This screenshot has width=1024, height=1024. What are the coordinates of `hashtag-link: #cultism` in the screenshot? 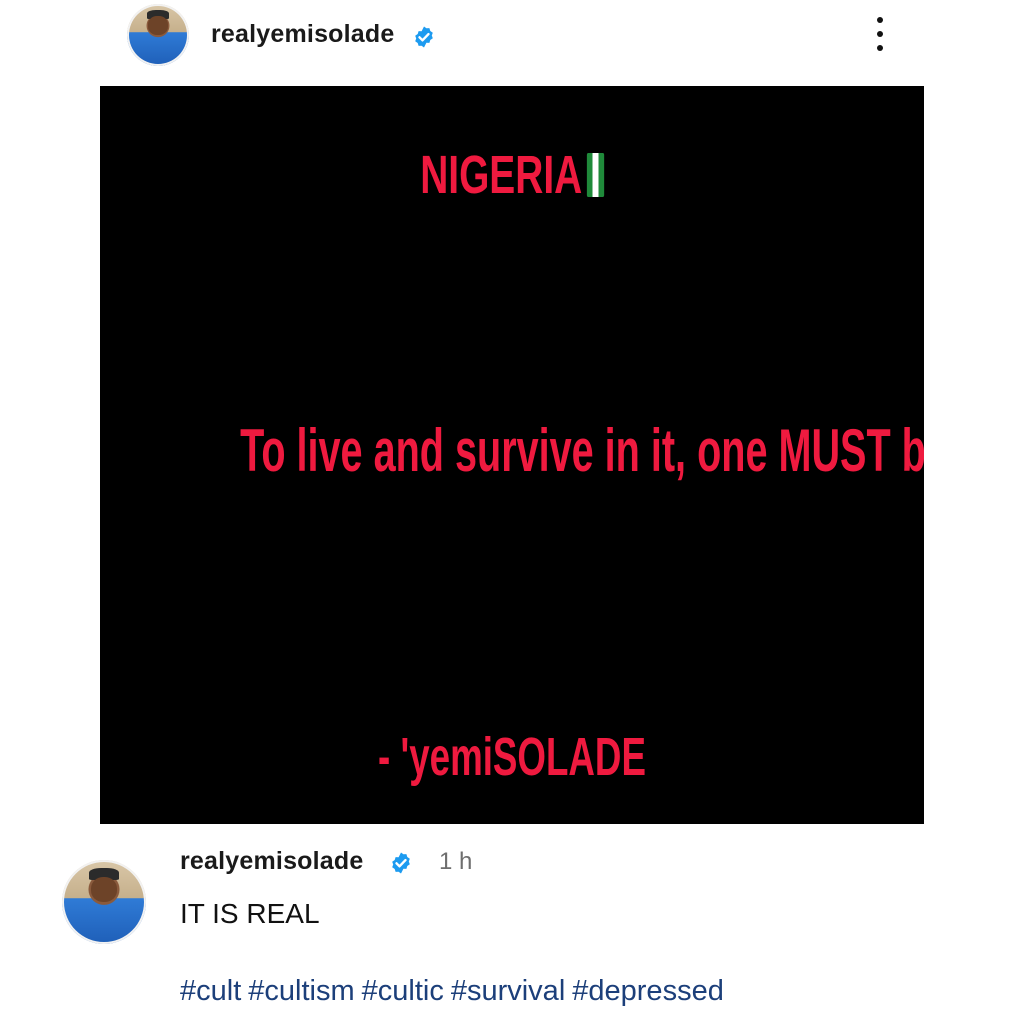 It's located at (301, 991).